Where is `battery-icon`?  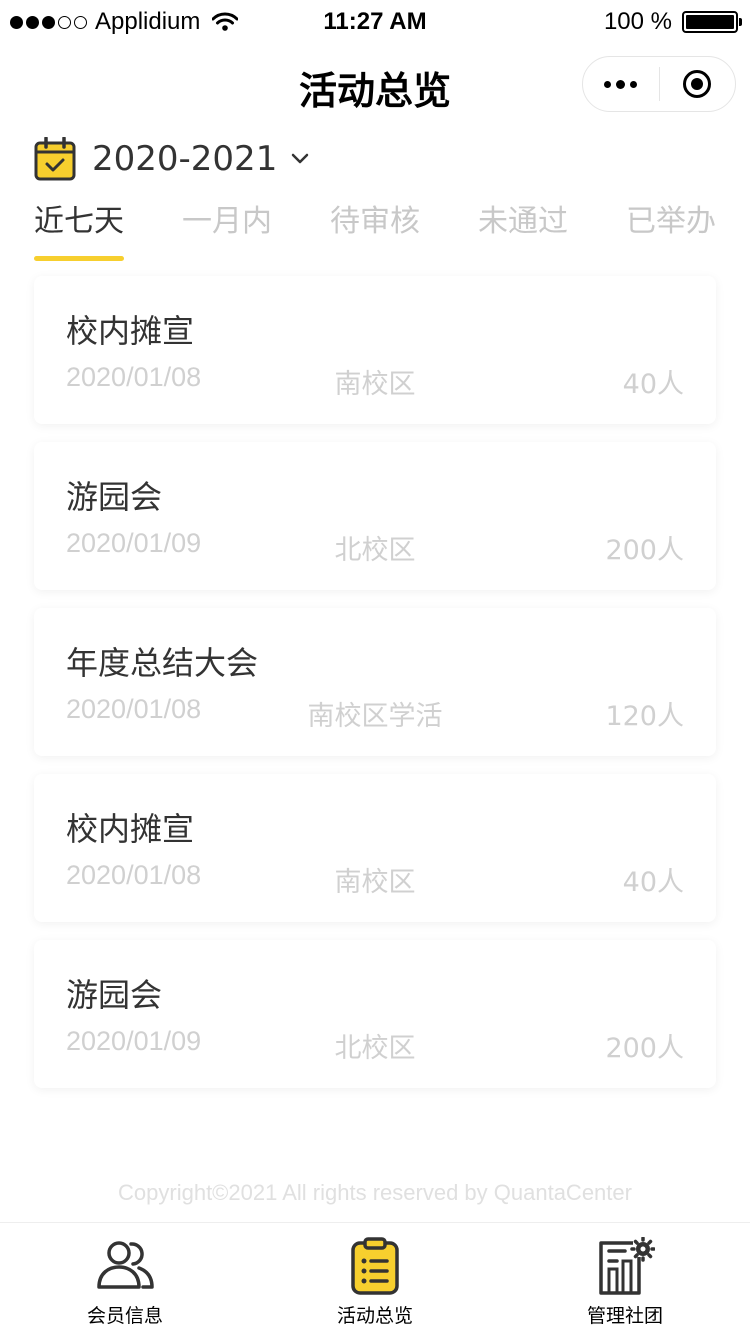
battery-icon is located at coordinates (712, 22).